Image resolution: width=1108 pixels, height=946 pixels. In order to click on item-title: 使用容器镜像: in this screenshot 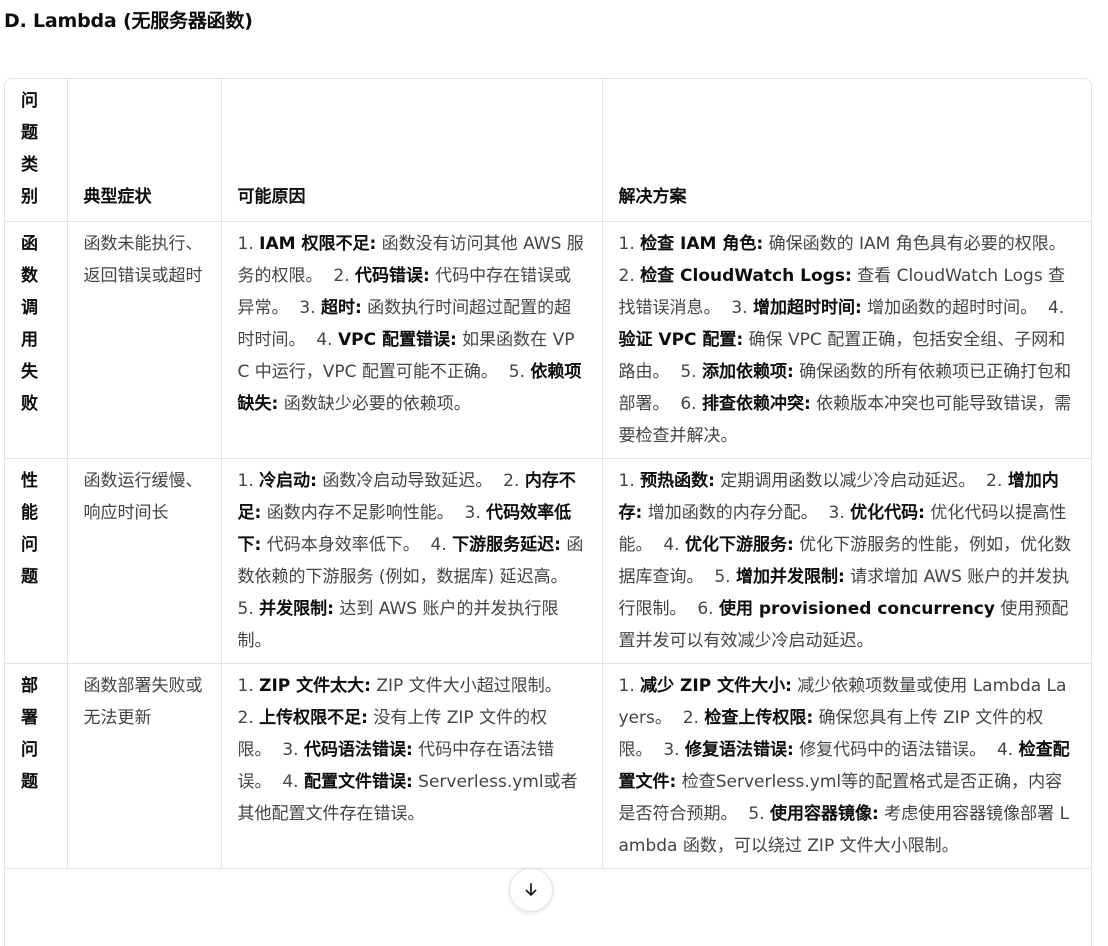, I will do `click(824, 814)`.